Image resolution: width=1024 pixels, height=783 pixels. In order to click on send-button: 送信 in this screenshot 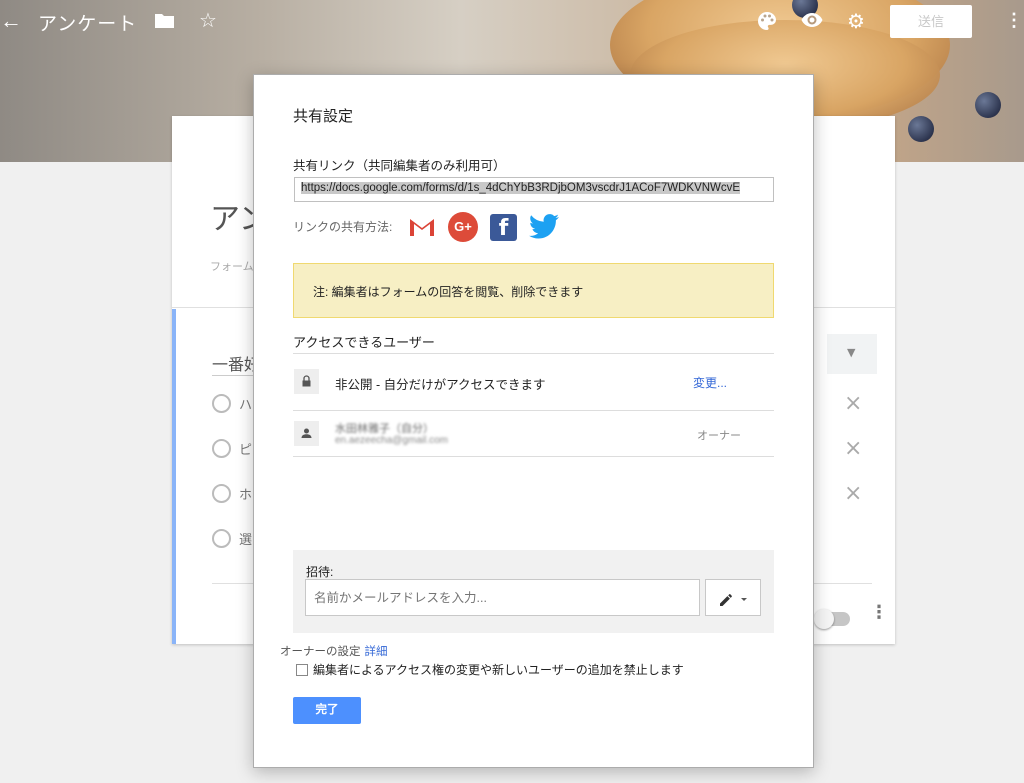, I will do `click(931, 21)`.